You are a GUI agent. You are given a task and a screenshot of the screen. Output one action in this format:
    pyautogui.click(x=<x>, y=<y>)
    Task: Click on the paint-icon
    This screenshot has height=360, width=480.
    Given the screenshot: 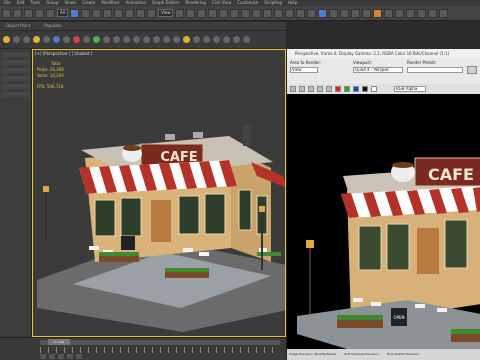 What is the action you would take?
    pyautogui.click(x=136, y=39)
    